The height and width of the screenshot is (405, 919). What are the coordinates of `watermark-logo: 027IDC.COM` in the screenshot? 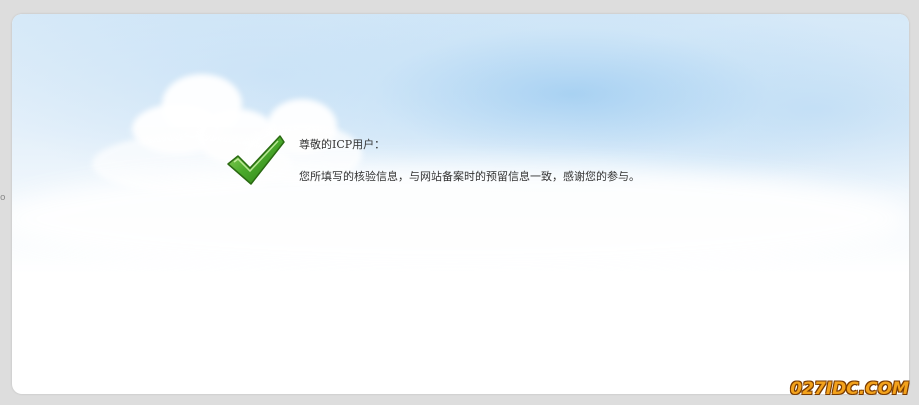 It's located at (849, 389).